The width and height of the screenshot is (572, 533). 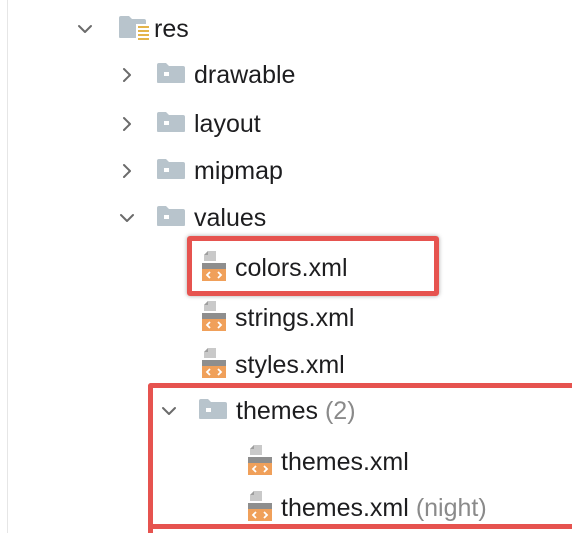 I want to click on resource-folder-icon, so click(x=134, y=29).